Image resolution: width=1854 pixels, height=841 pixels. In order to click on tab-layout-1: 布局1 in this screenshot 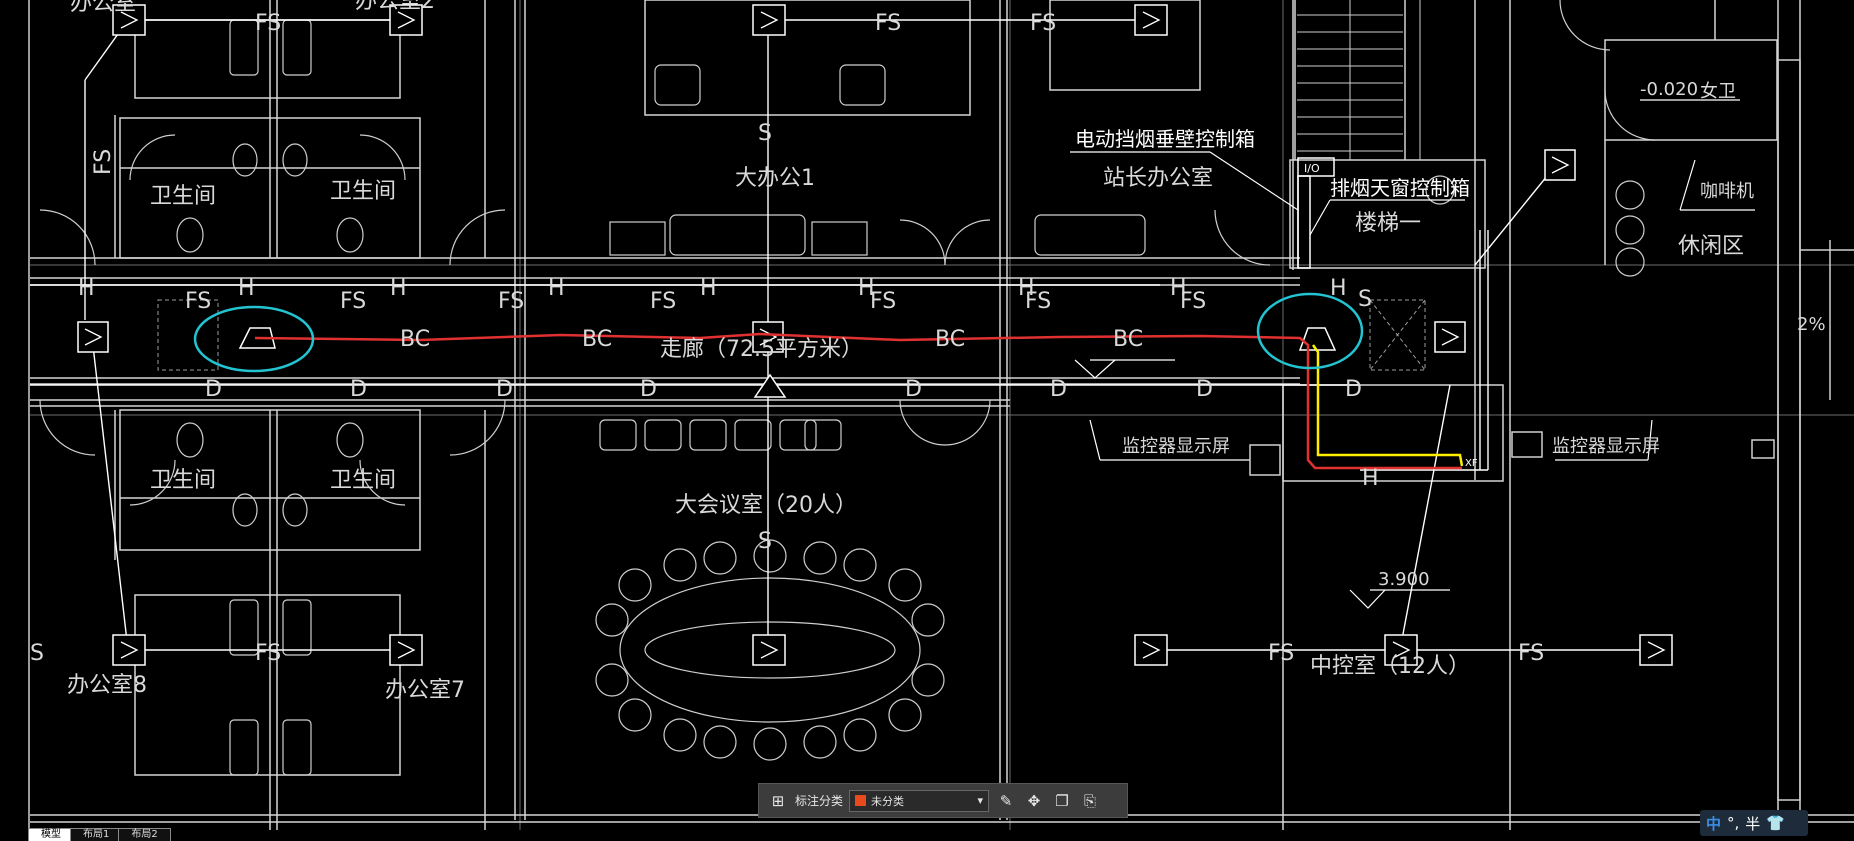, I will do `click(96, 834)`.